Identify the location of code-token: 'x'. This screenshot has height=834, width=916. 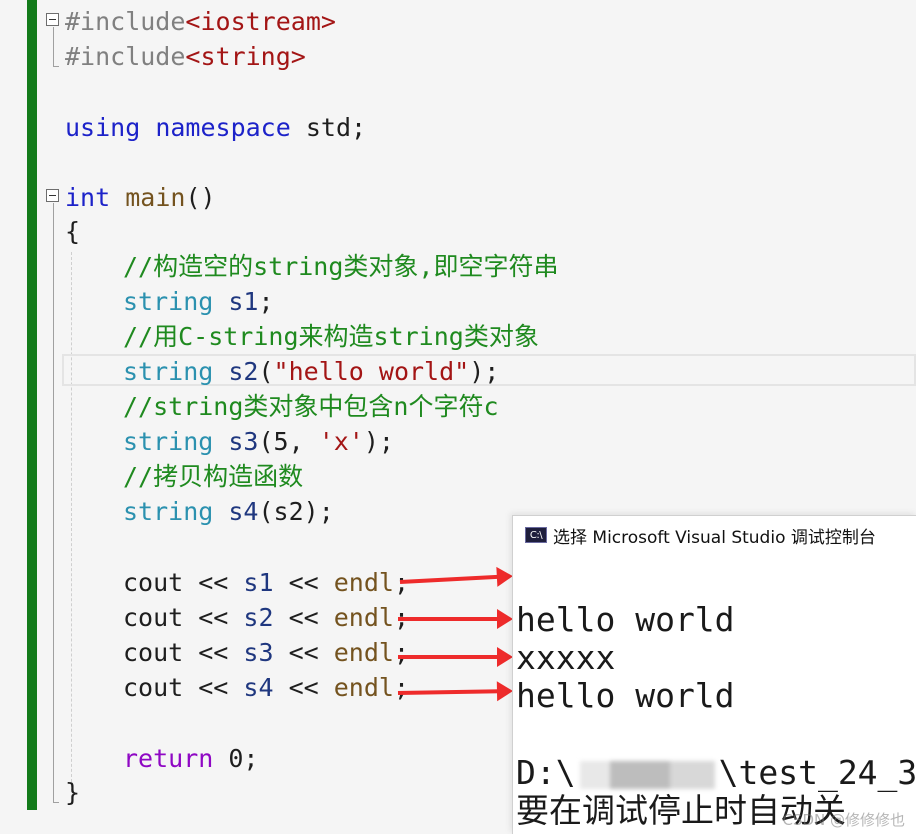
(341, 441).